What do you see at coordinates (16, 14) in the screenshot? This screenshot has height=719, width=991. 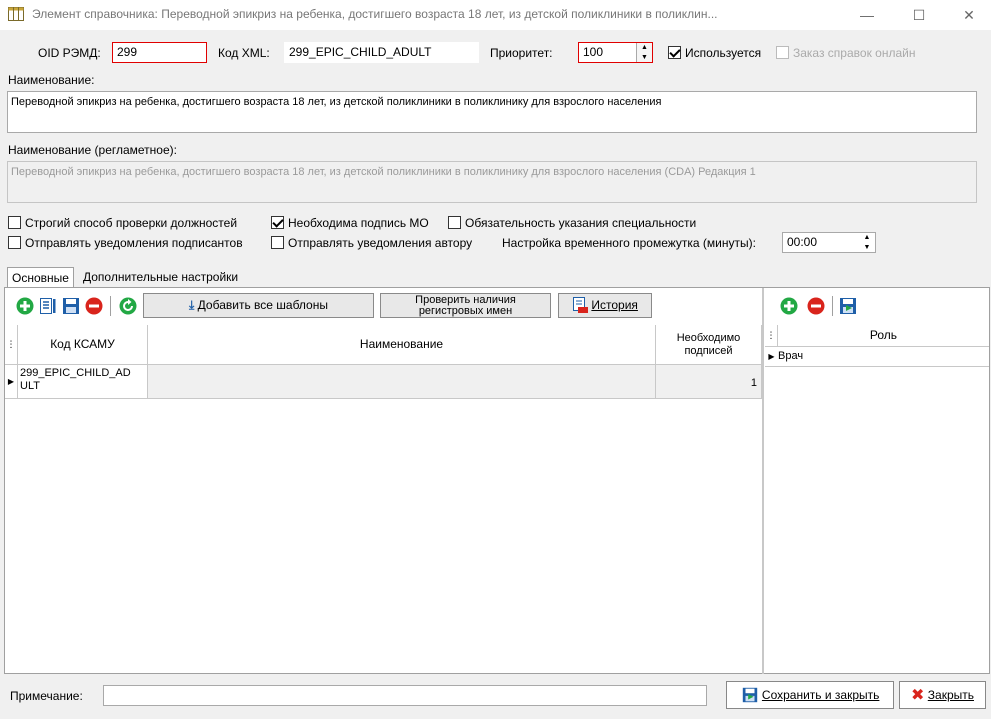 I see `table-icon` at bounding box center [16, 14].